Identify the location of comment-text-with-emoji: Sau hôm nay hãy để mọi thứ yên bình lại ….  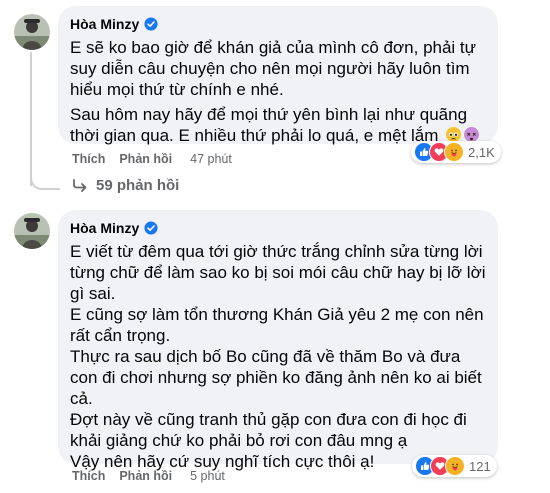
(278, 125).